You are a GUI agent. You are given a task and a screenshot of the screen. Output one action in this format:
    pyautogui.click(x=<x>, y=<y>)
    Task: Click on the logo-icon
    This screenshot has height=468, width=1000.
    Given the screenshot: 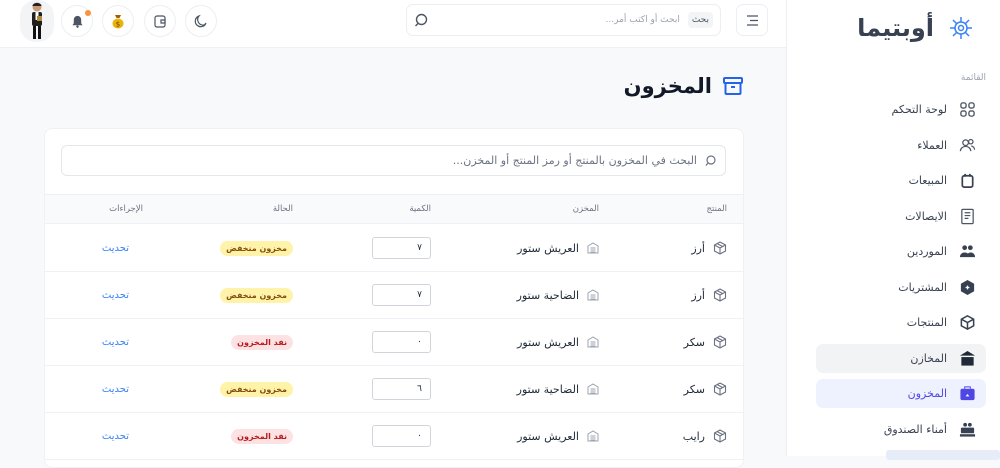 What is the action you would take?
    pyautogui.click(x=961, y=28)
    